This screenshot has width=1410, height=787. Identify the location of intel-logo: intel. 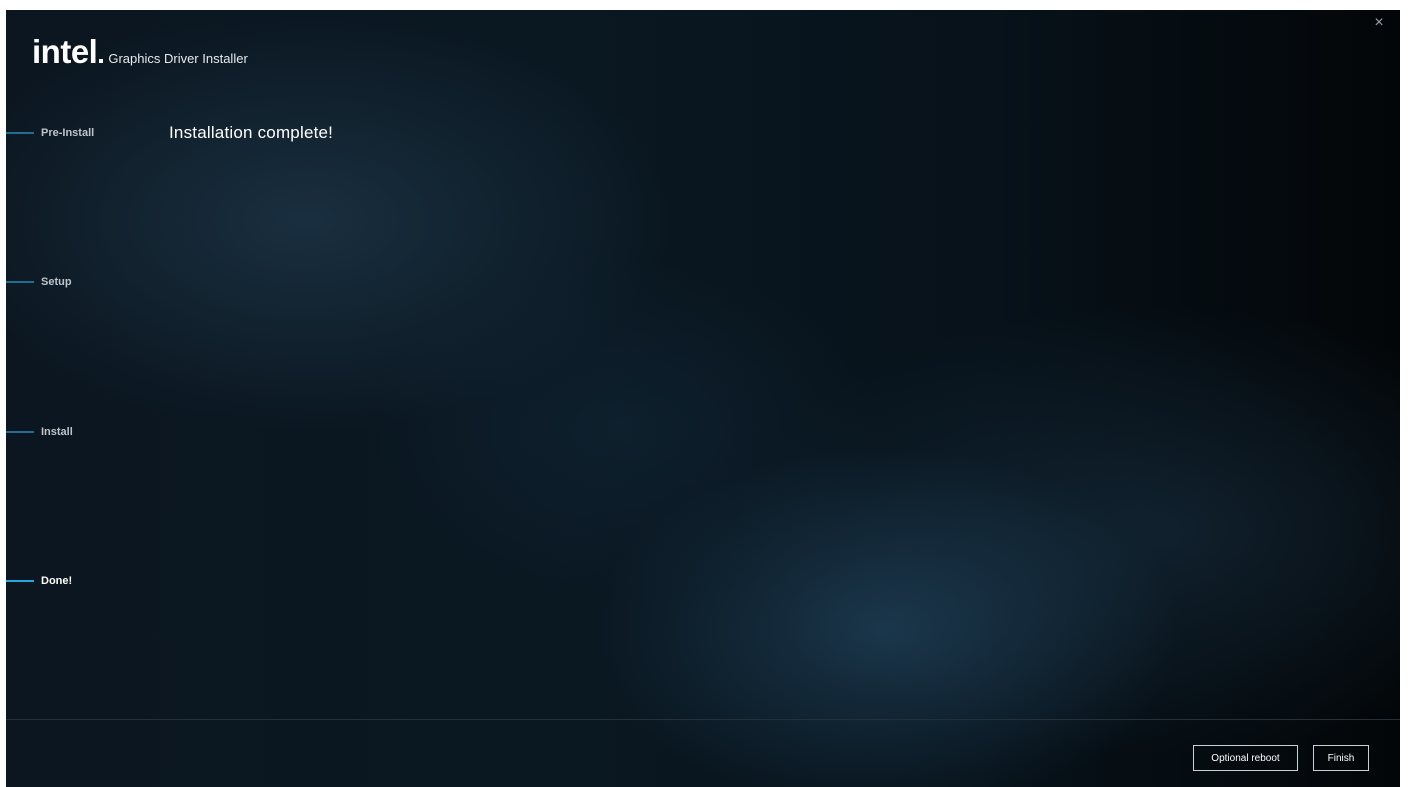
(65, 51).